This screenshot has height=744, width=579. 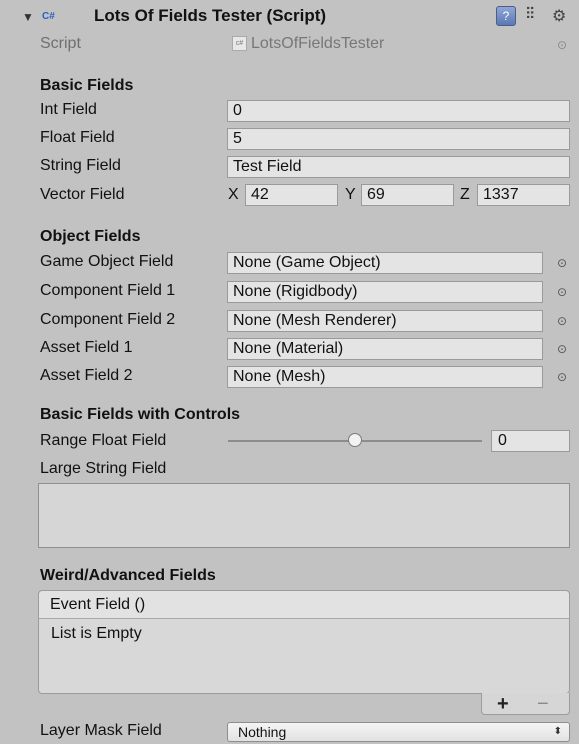 What do you see at coordinates (503, 704) in the screenshot?
I see `add-listener-button: +` at bounding box center [503, 704].